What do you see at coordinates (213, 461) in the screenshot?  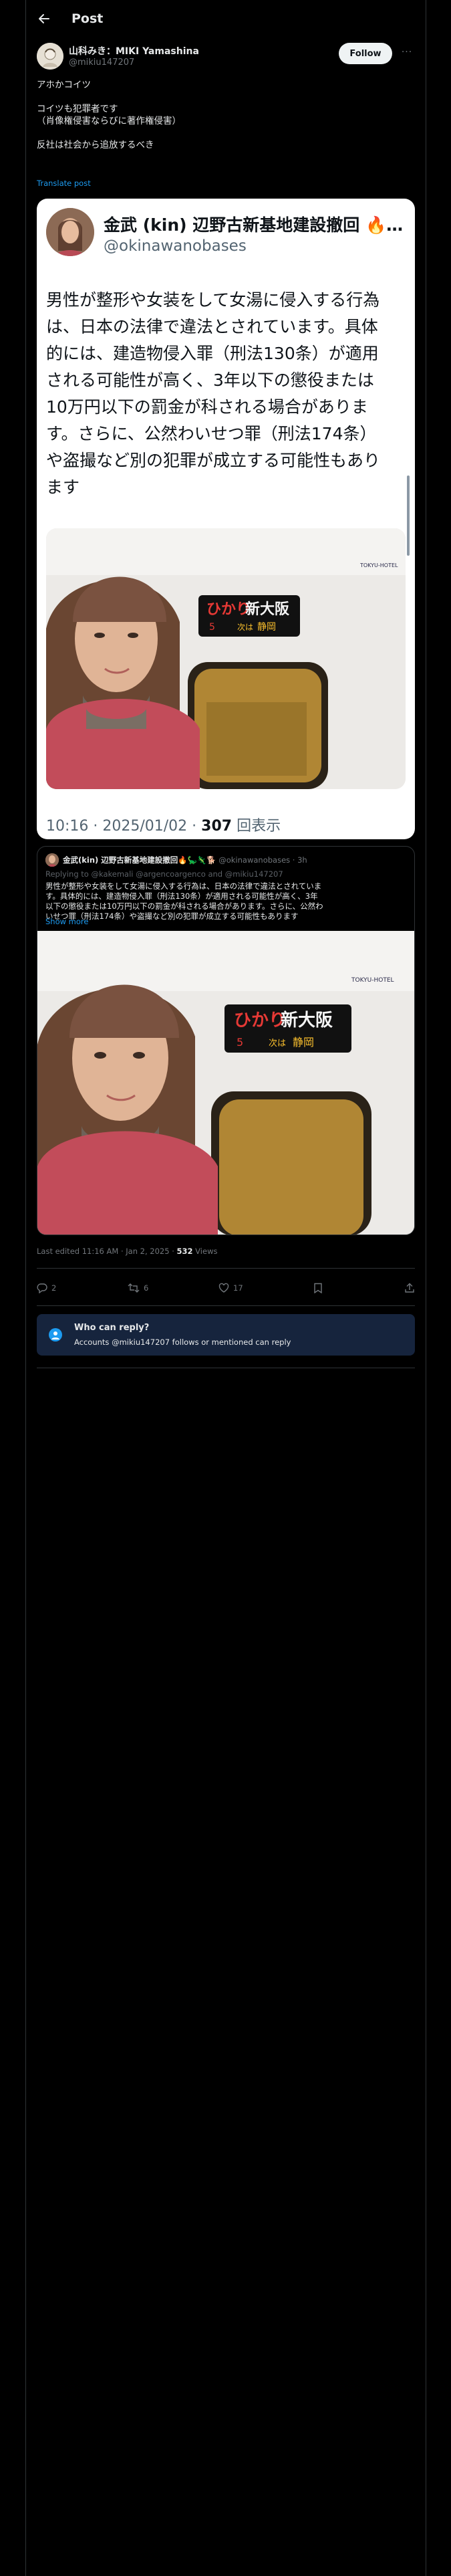 I see `embedded-line: や盗撮など別の犯罪が成立する可能性もあり` at bounding box center [213, 461].